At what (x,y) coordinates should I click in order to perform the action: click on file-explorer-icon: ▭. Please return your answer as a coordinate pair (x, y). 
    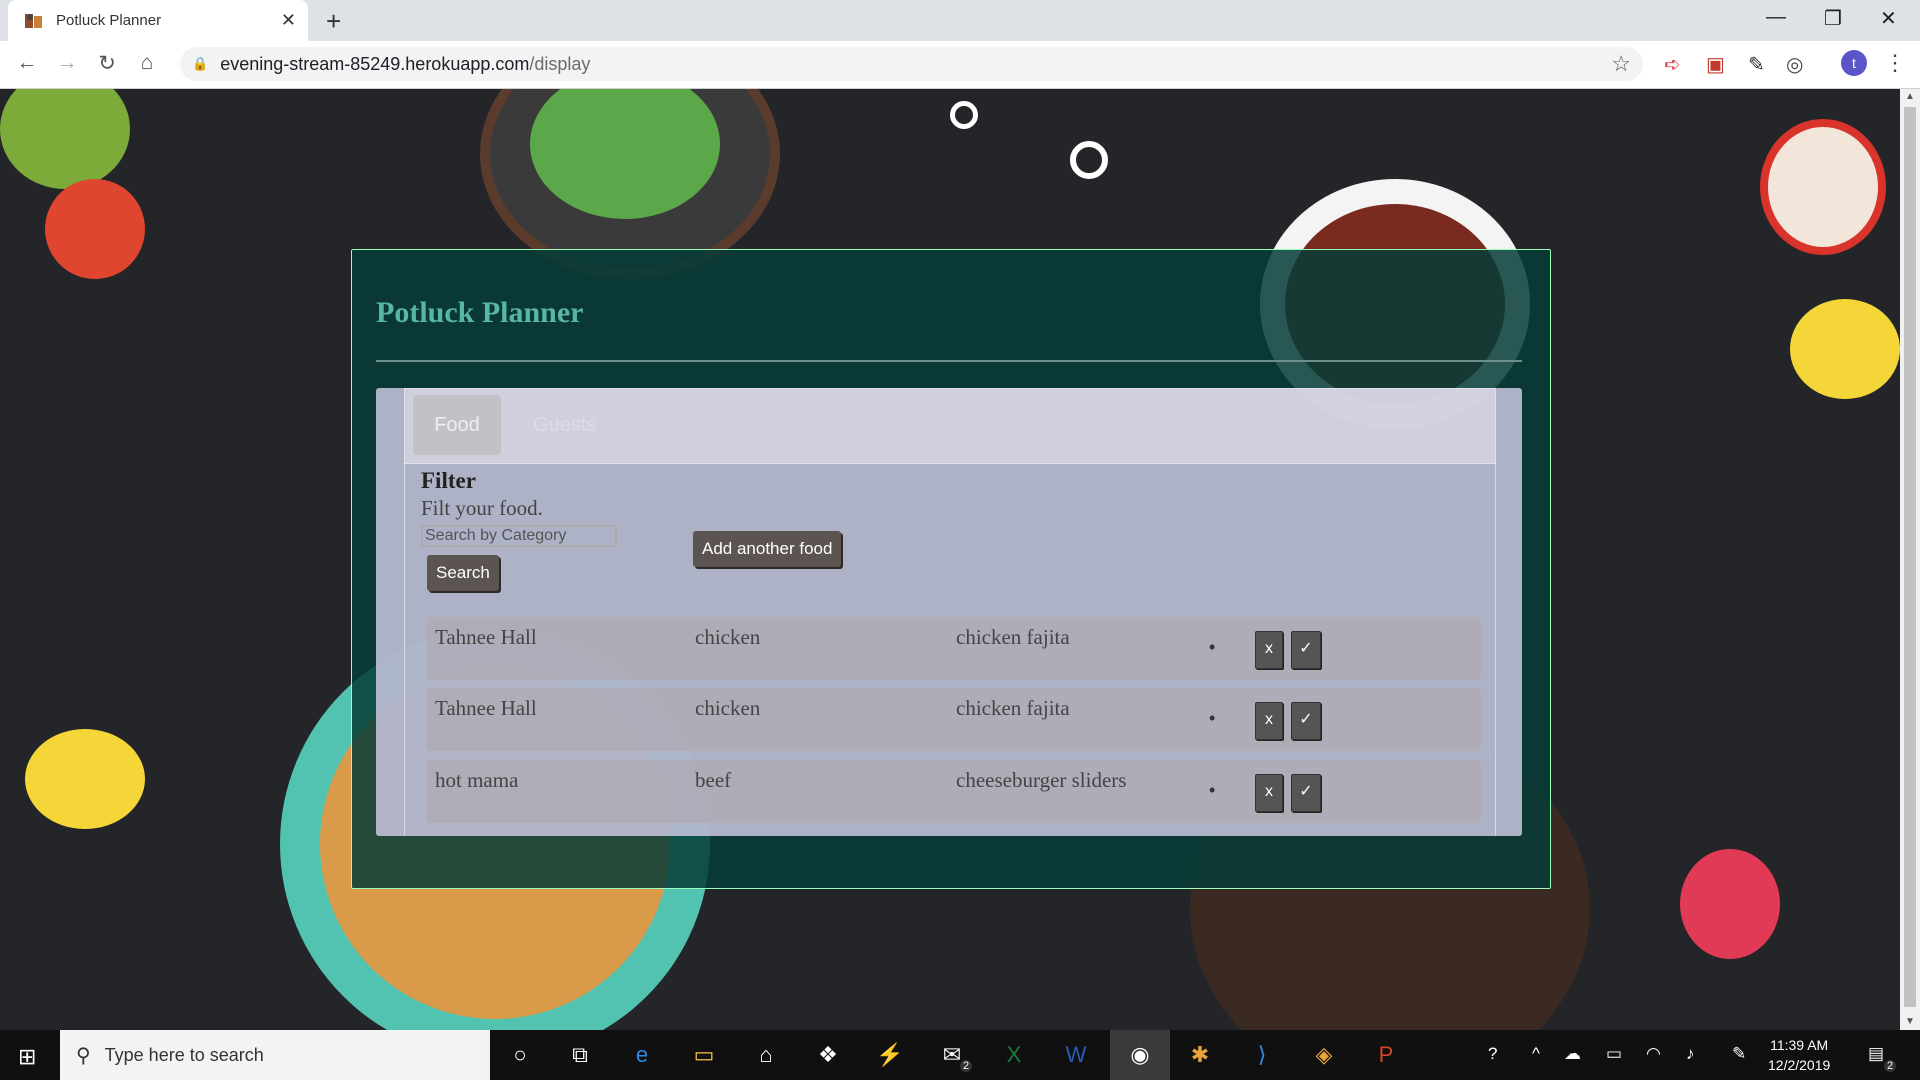
    Looking at the image, I should click on (704, 1055).